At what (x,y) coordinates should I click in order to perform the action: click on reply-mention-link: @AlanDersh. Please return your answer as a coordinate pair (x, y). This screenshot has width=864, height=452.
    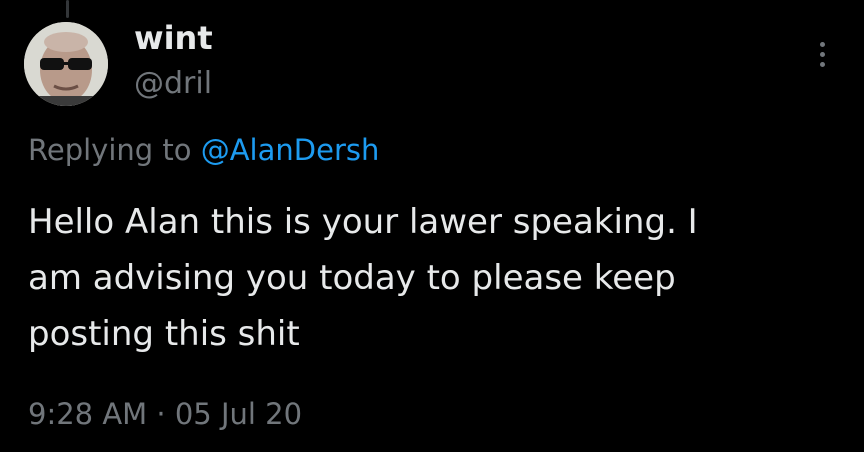
    Looking at the image, I should click on (290, 150).